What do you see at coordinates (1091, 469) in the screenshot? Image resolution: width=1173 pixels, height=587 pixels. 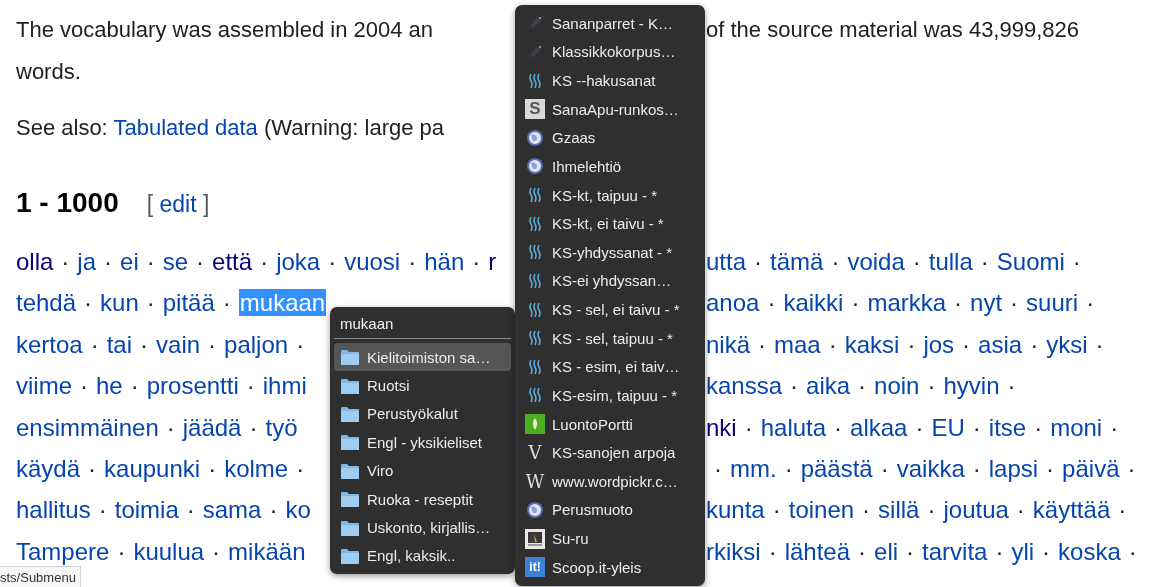 I see `word-link: päivä` at bounding box center [1091, 469].